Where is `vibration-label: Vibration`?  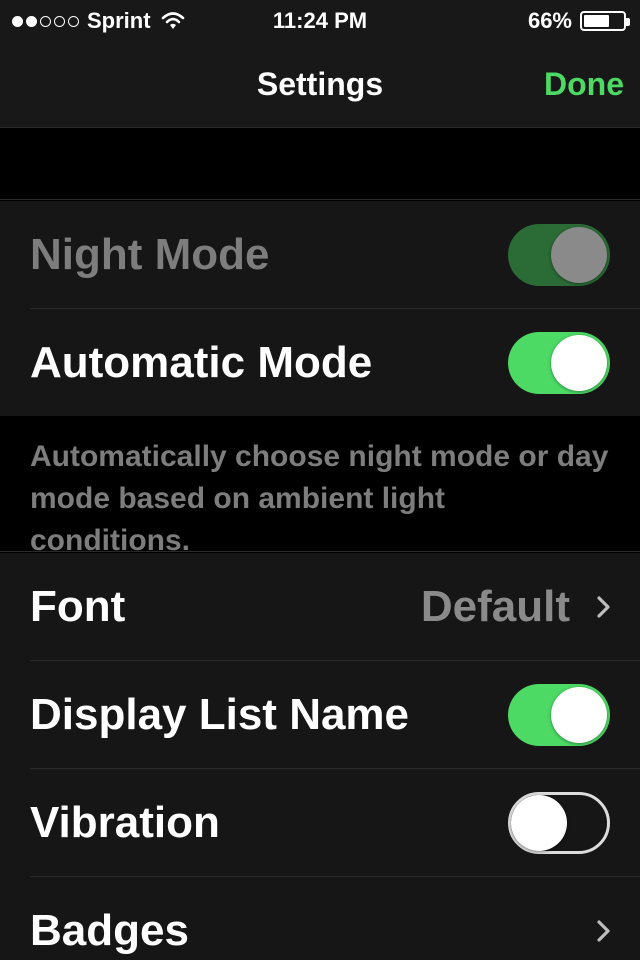 vibration-label: Vibration is located at coordinates (125, 822).